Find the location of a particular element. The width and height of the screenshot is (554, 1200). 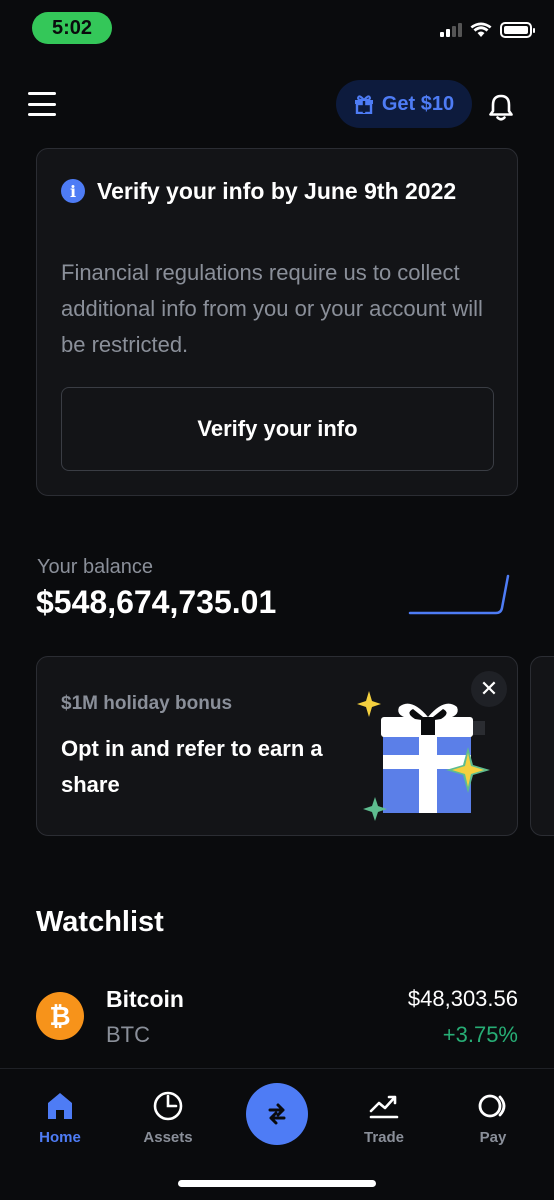

tab-label: Trade is located at coordinates (384, 1137).